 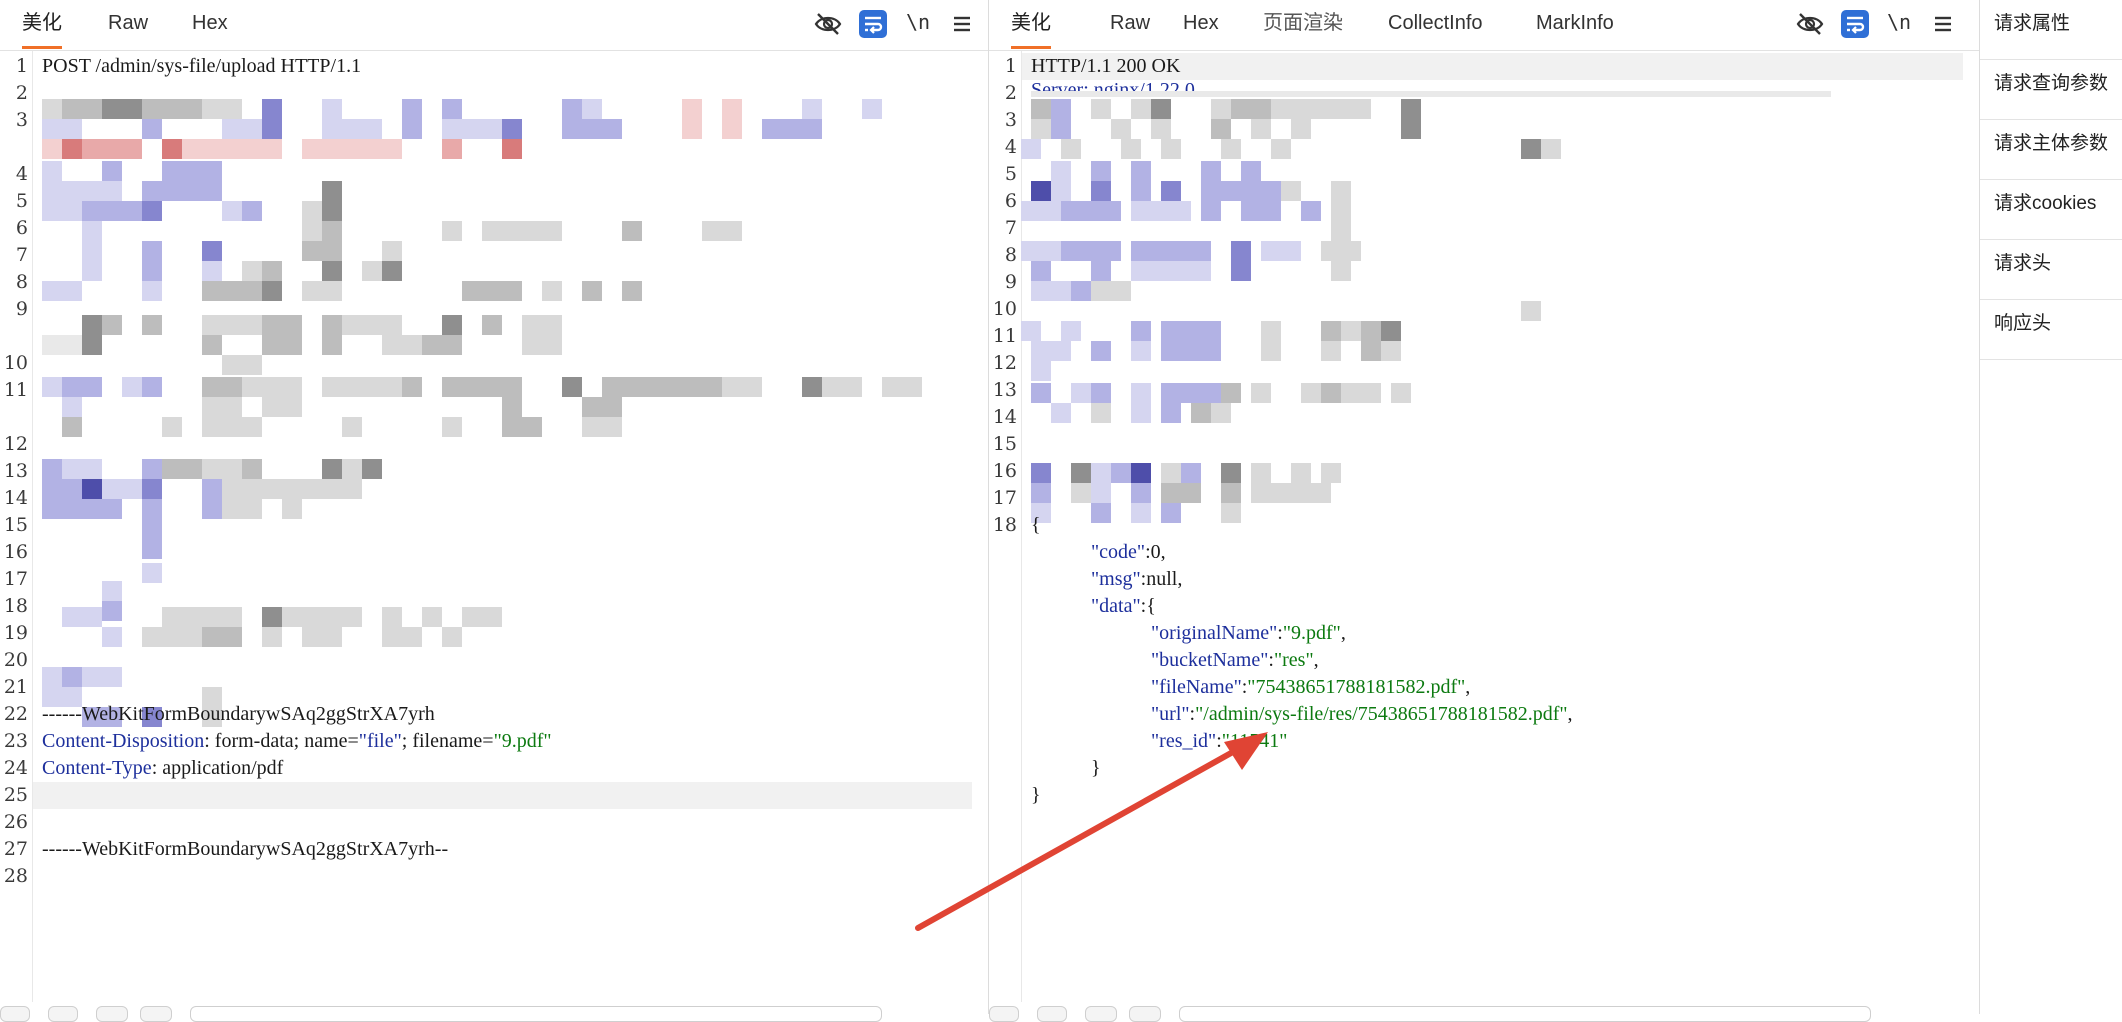 I want to click on line-number: 2, so click(x=21, y=93).